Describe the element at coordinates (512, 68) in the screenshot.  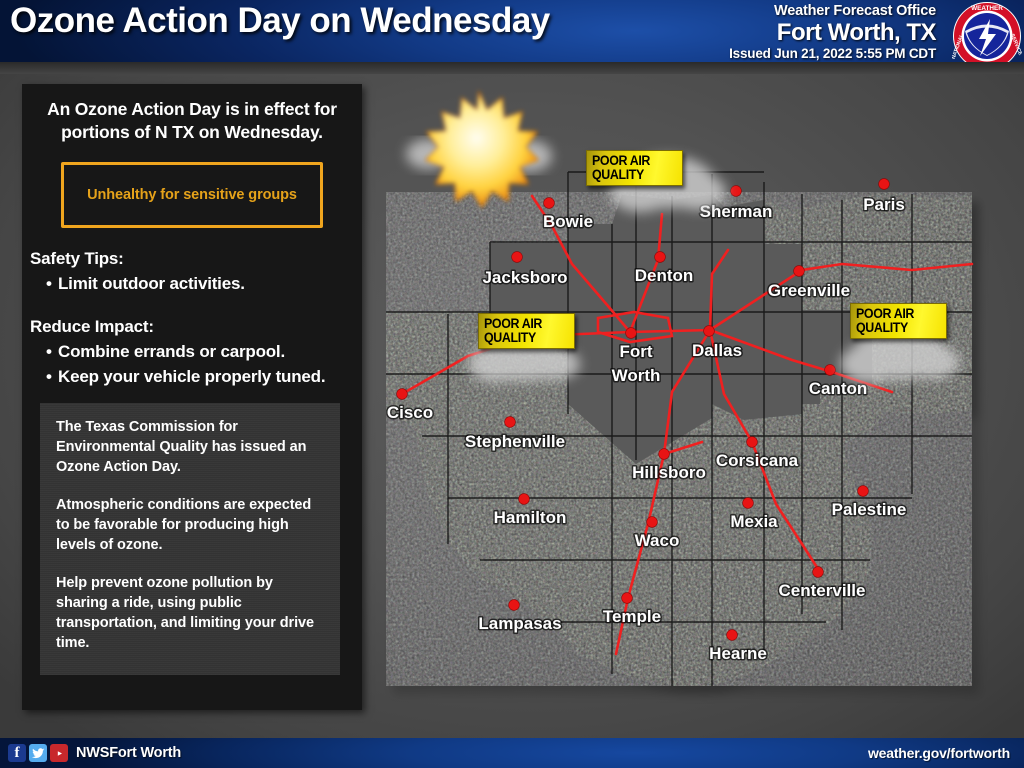
I see `backdrop-top-shade` at that location.